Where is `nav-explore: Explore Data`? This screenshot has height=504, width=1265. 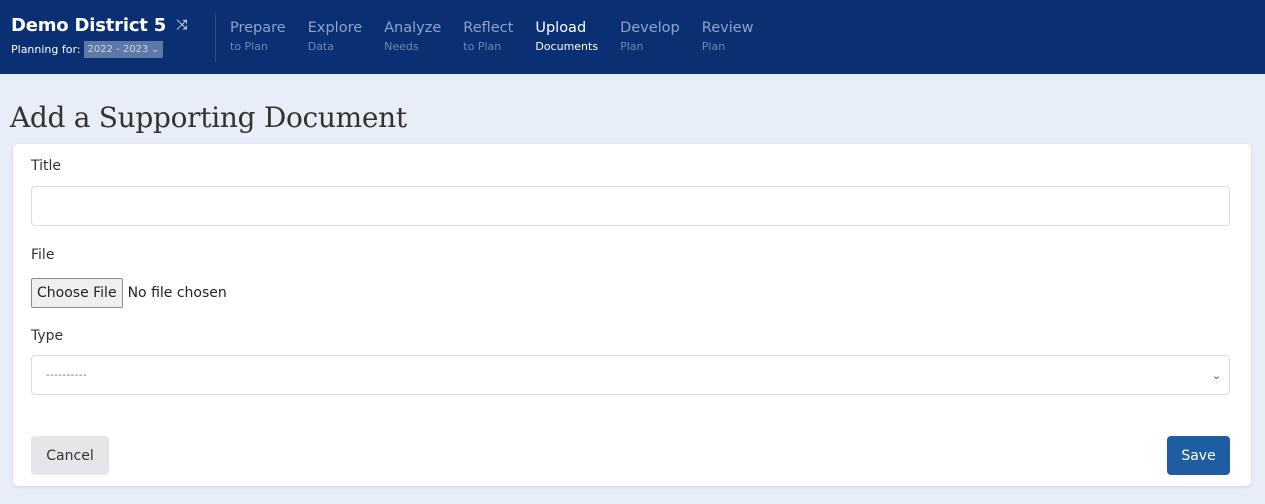
nav-explore: Explore Data is located at coordinates (335, 37).